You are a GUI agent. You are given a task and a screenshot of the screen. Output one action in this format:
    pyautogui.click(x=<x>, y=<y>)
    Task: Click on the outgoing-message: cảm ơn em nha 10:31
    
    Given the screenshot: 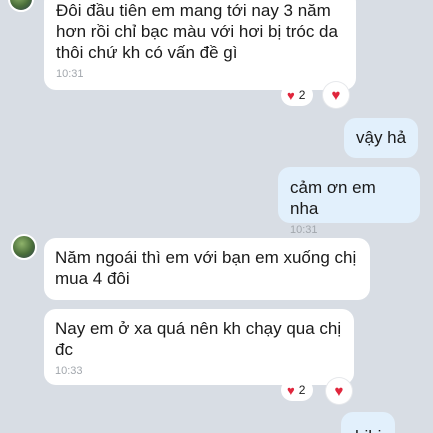 What is the action you would take?
    pyautogui.click(x=349, y=201)
    